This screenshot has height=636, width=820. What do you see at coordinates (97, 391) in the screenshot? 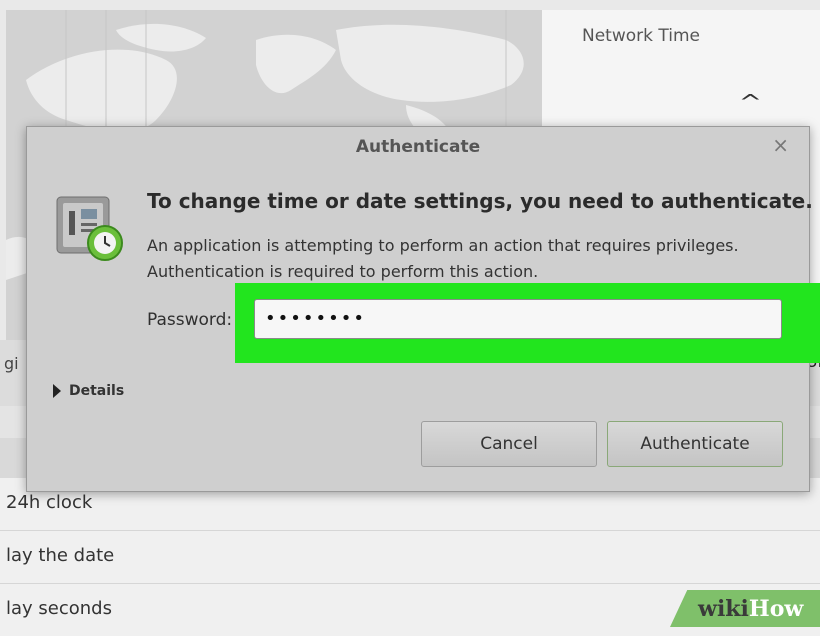
I see `details-label: Details` at bounding box center [97, 391].